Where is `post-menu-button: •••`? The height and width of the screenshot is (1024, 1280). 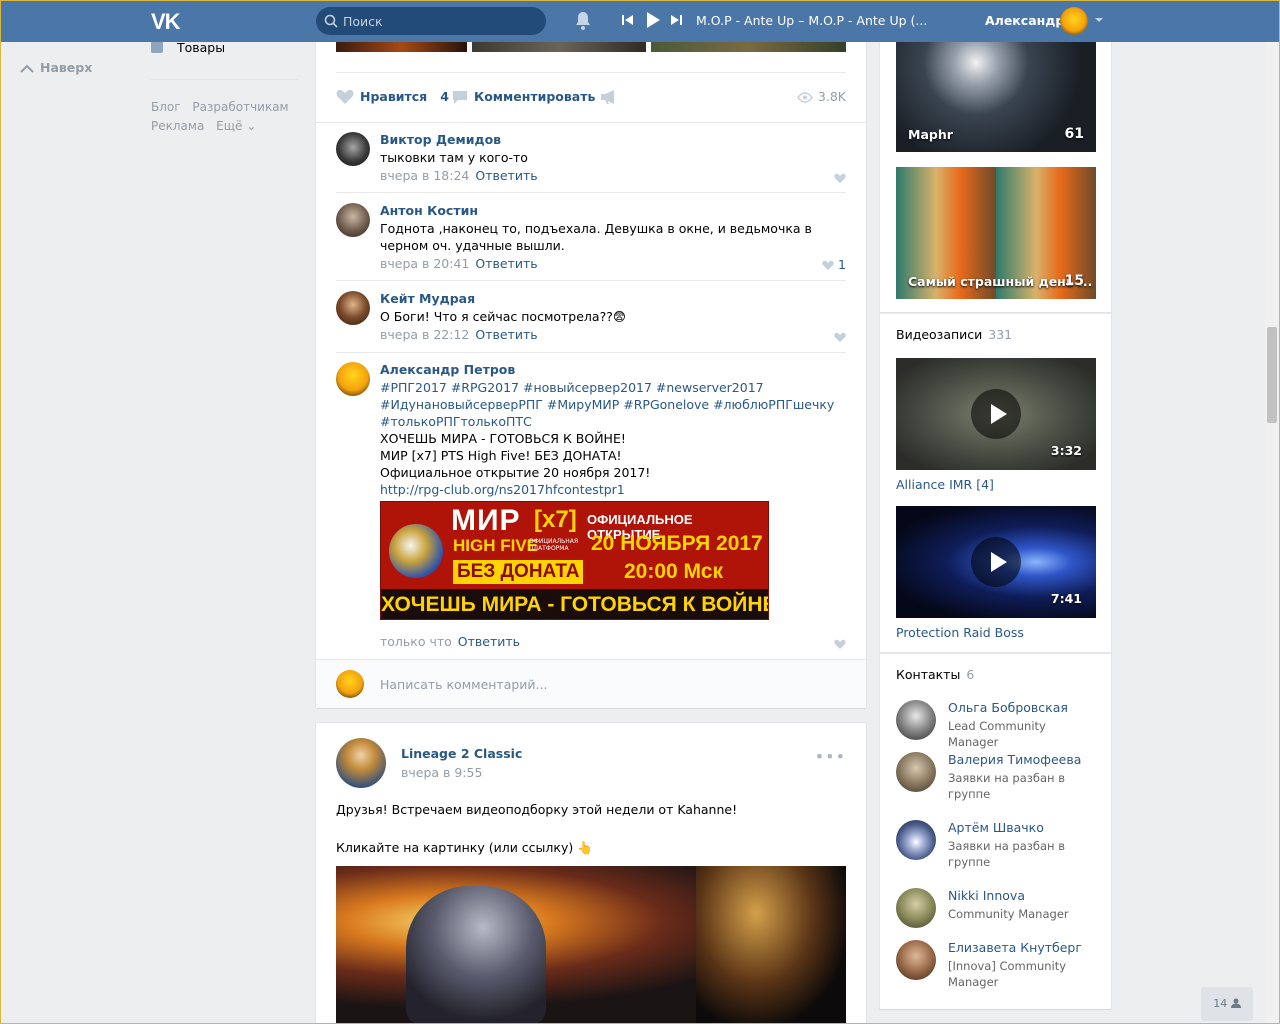
post-menu-button: ••• is located at coordinates (830, 756).